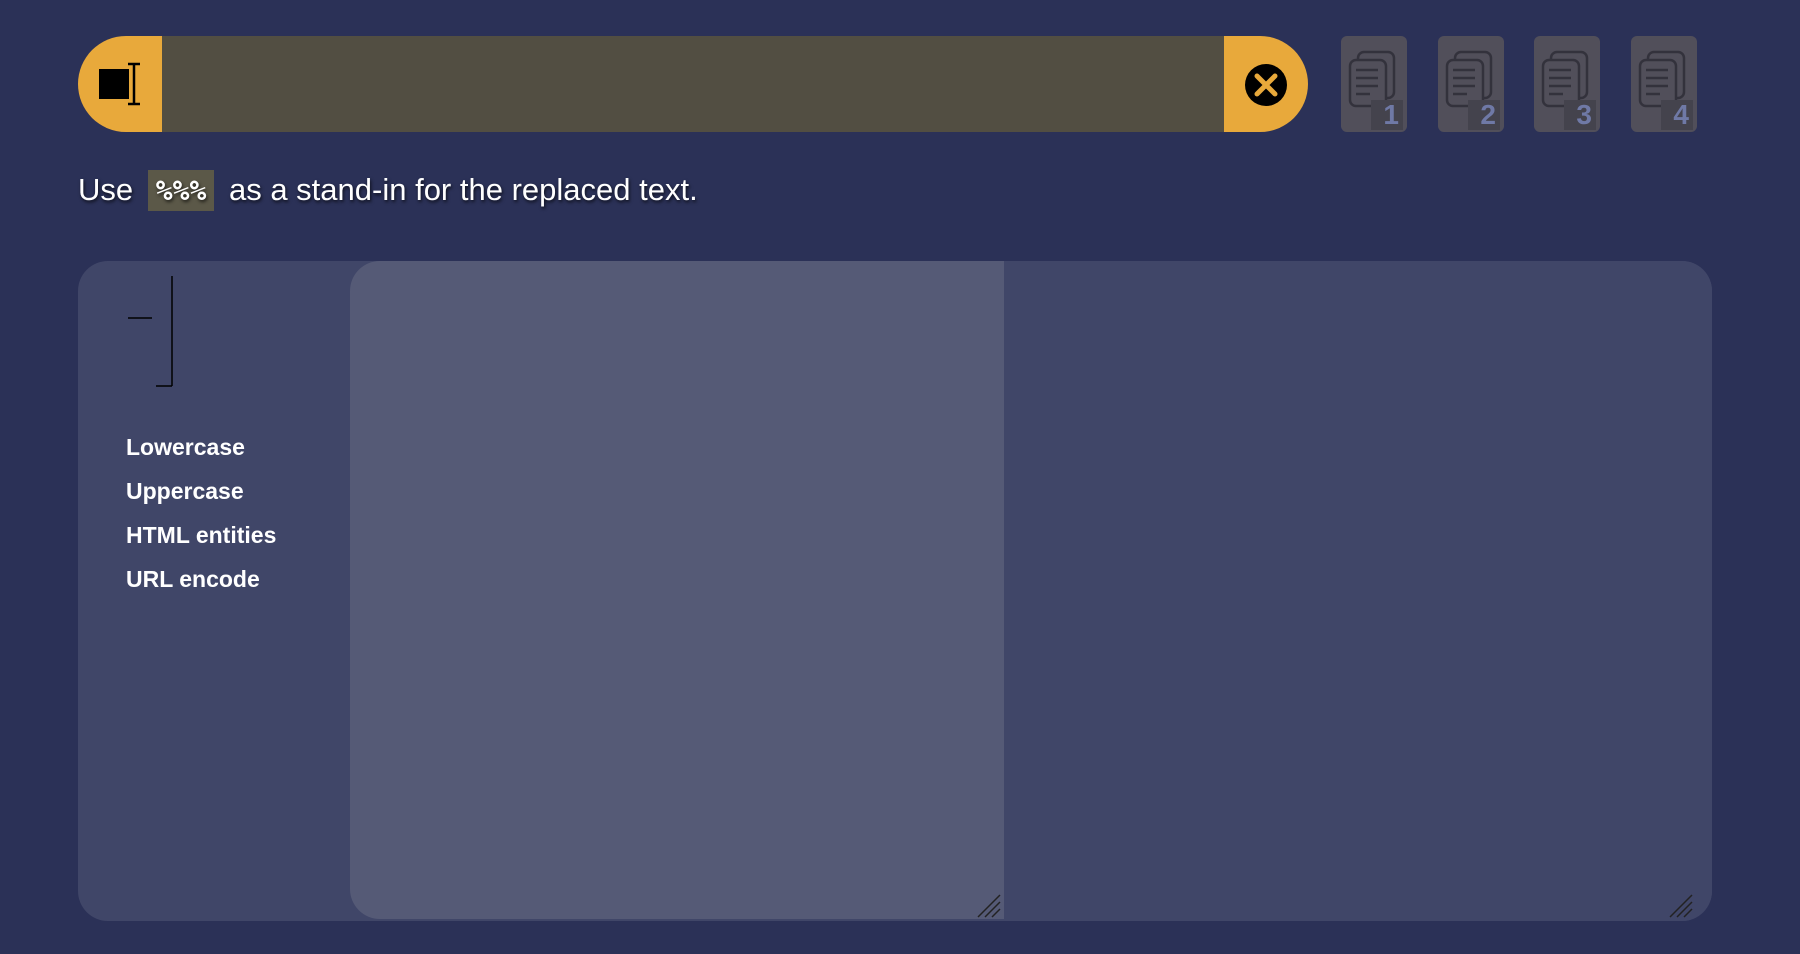  I want to click on search-mode-button, so click(120, 84).